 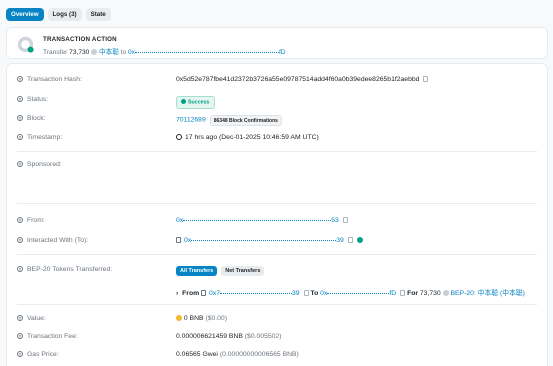 I want to click on block-link: 70112689, so click(x=191, y=120).